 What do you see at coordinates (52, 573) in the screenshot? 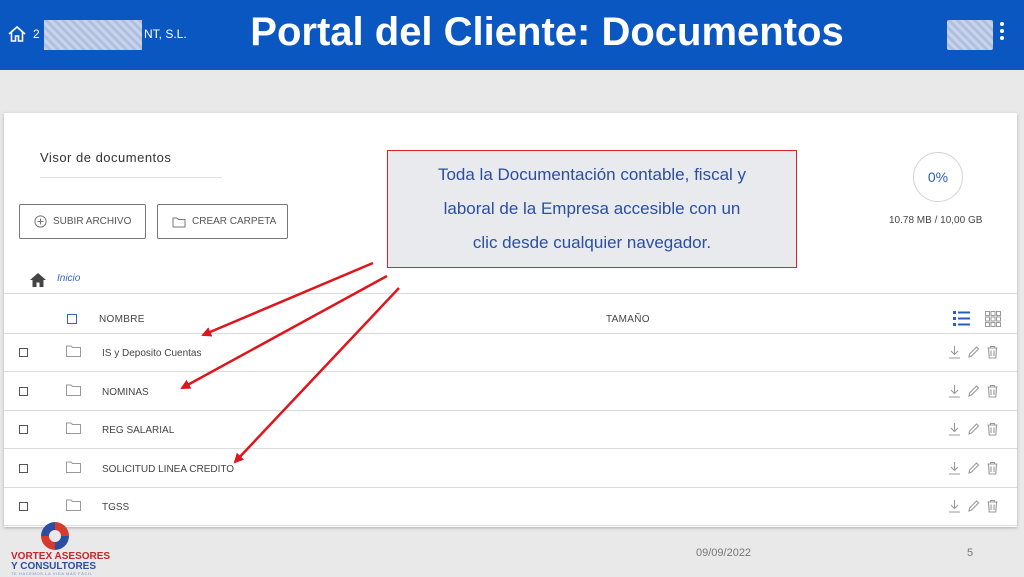
I see `brand-tagline: TE HACEMOS LA VIDA MÁS FÁCIL` at bounding box center [52, 573].